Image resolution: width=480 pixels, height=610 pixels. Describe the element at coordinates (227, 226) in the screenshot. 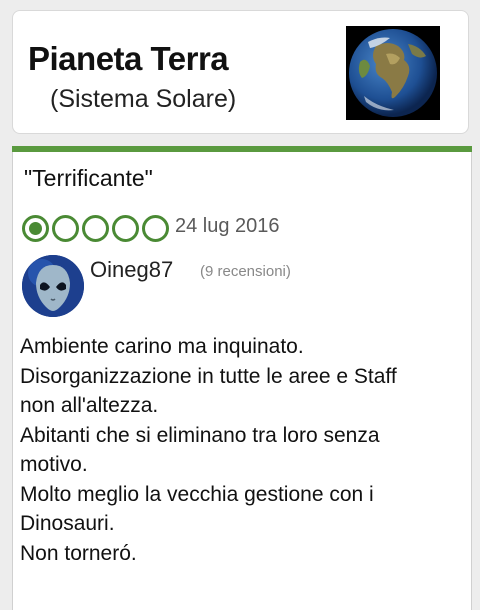

I see `review-date: 24 lug 2016` at that location.